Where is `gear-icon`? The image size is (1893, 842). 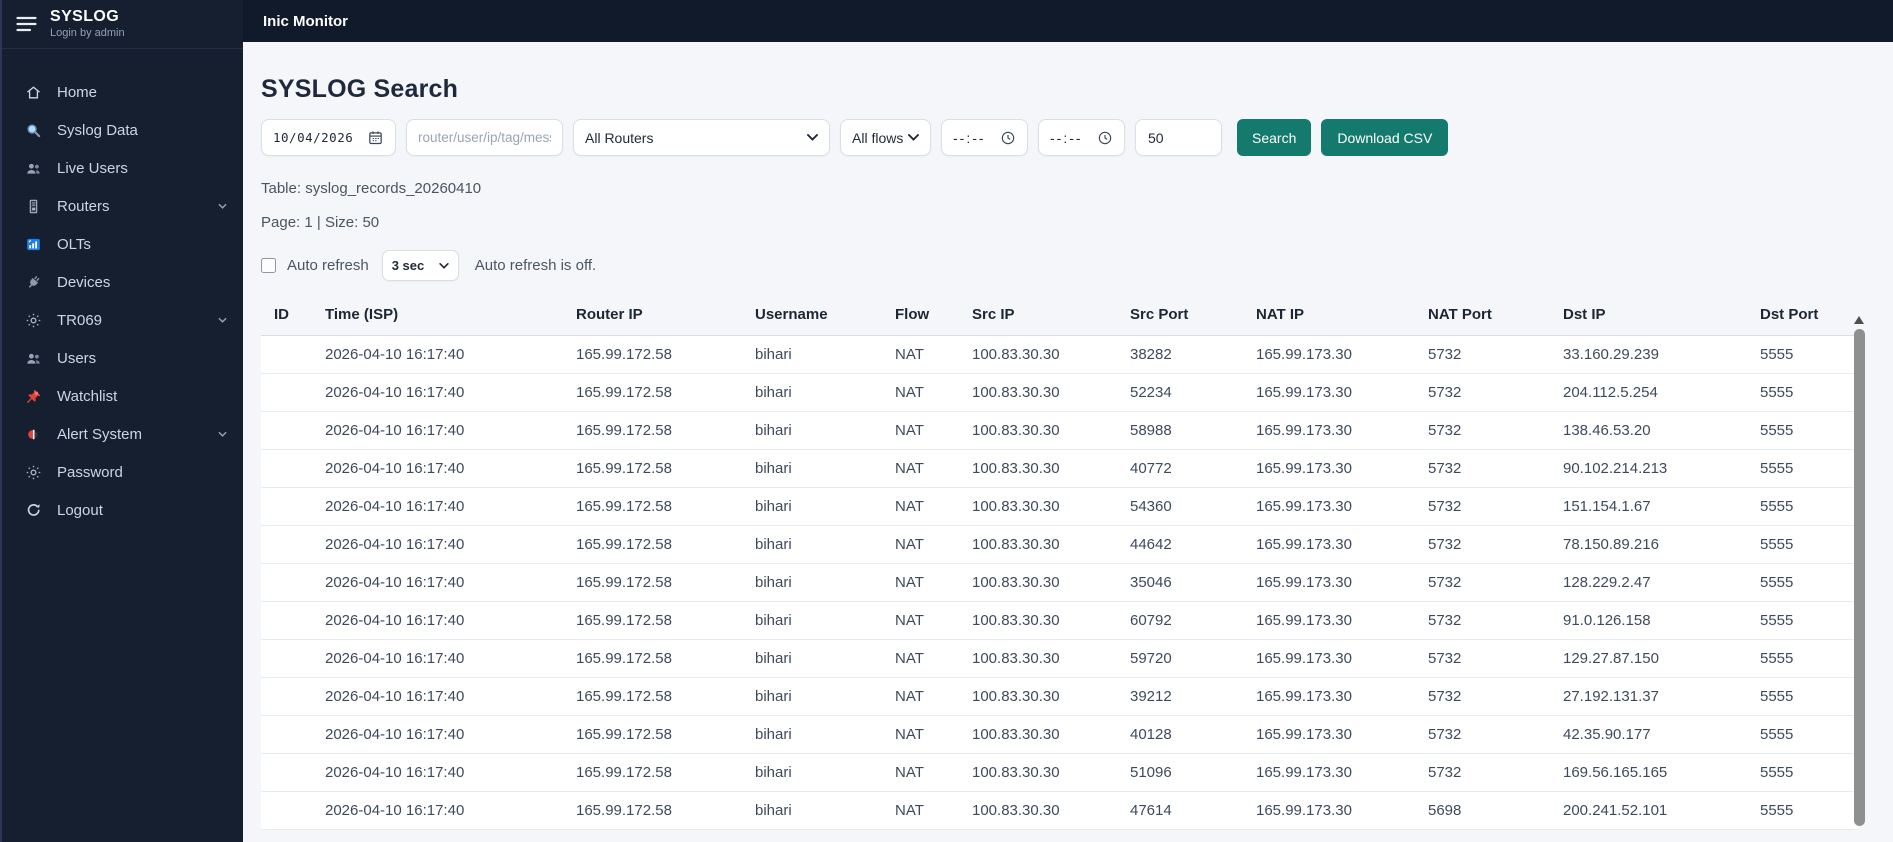
gear-icon is located at coordinates (33, 472).